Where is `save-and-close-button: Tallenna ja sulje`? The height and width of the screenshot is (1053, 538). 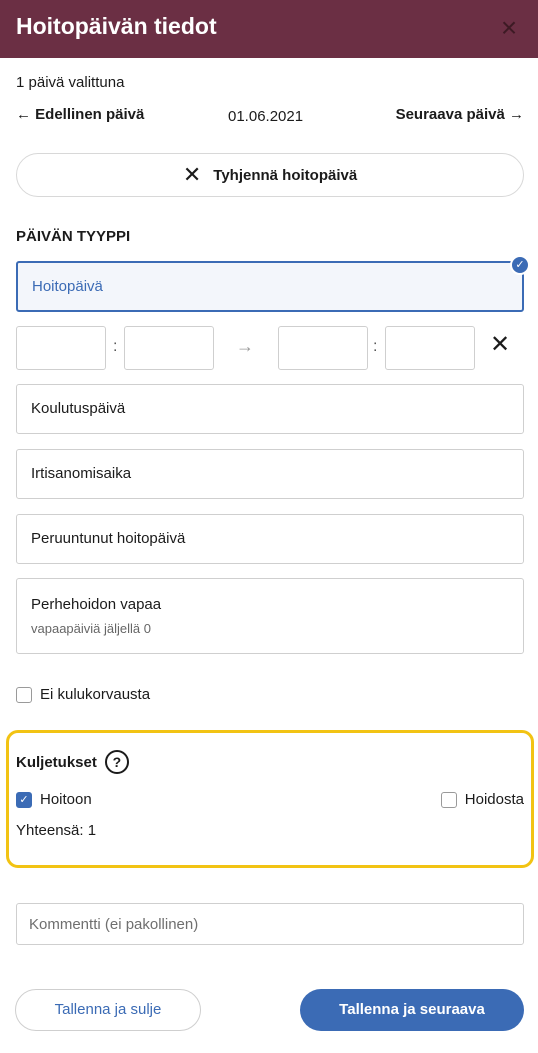 save-and-close-button: Tallenna ja sulje is located at coordinates (108, 1010).